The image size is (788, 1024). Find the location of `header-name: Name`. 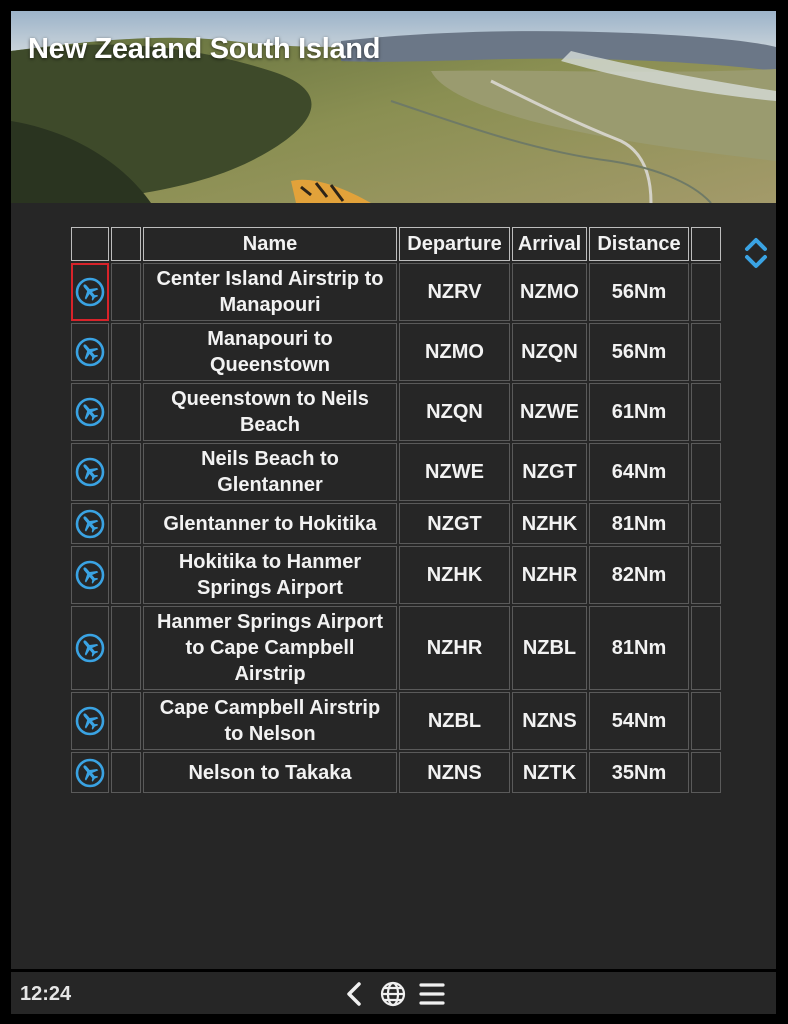

header-name: Name is located at coordinates (270, 244).